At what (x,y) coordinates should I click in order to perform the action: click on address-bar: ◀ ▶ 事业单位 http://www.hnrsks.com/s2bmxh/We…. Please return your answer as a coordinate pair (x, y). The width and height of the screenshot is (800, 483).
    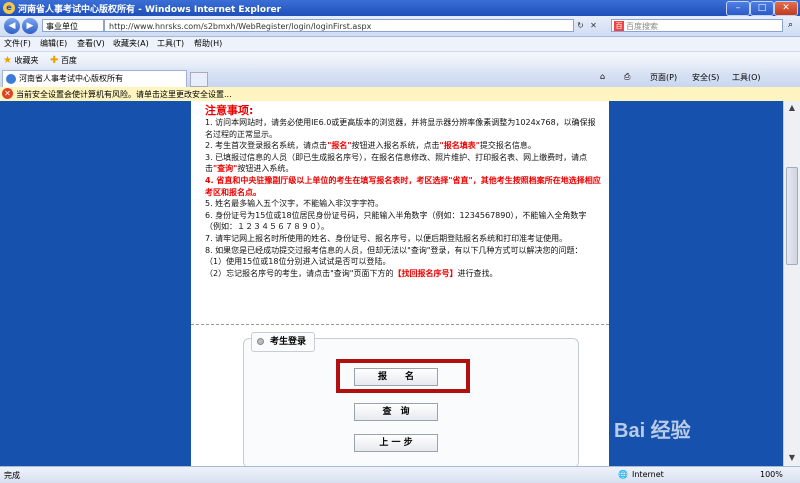
    Looking at the image, I should click on (400, 26).